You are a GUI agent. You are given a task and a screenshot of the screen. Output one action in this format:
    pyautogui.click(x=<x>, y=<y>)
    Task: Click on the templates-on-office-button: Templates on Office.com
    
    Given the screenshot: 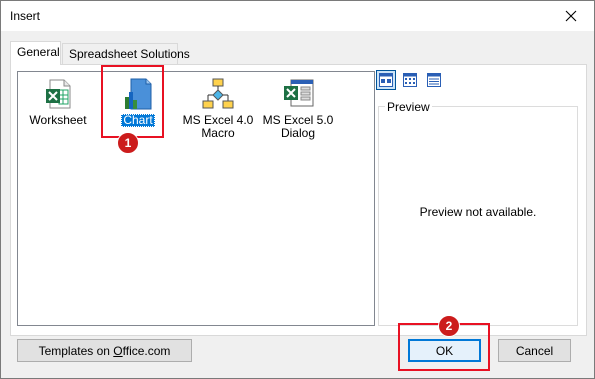 What is the action you would take?
    pyautogui.click(x=104, y=350)
    